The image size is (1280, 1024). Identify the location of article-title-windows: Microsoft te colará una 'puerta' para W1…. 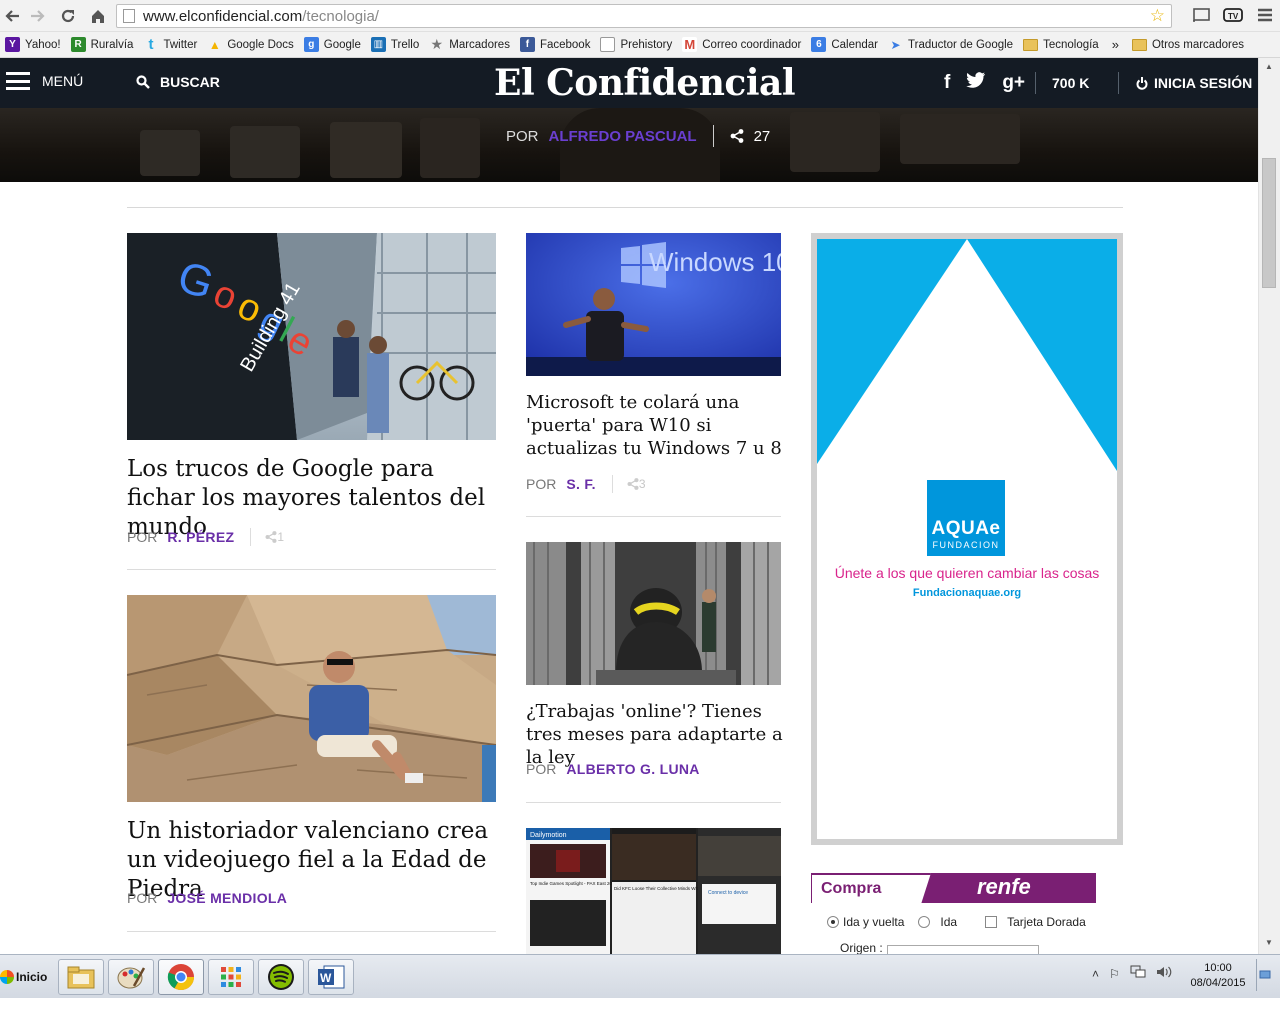
(656, 425).